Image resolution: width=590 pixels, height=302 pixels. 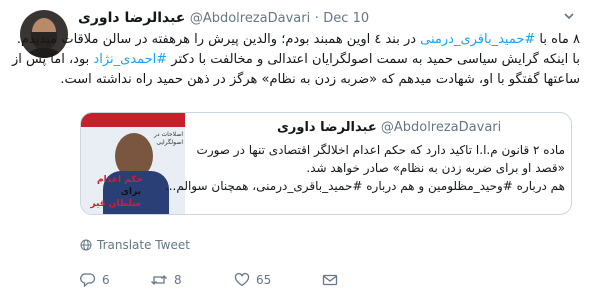 I want to click on quoted-author-name: عبدالرضا داوری, so click(x=327, y=127).